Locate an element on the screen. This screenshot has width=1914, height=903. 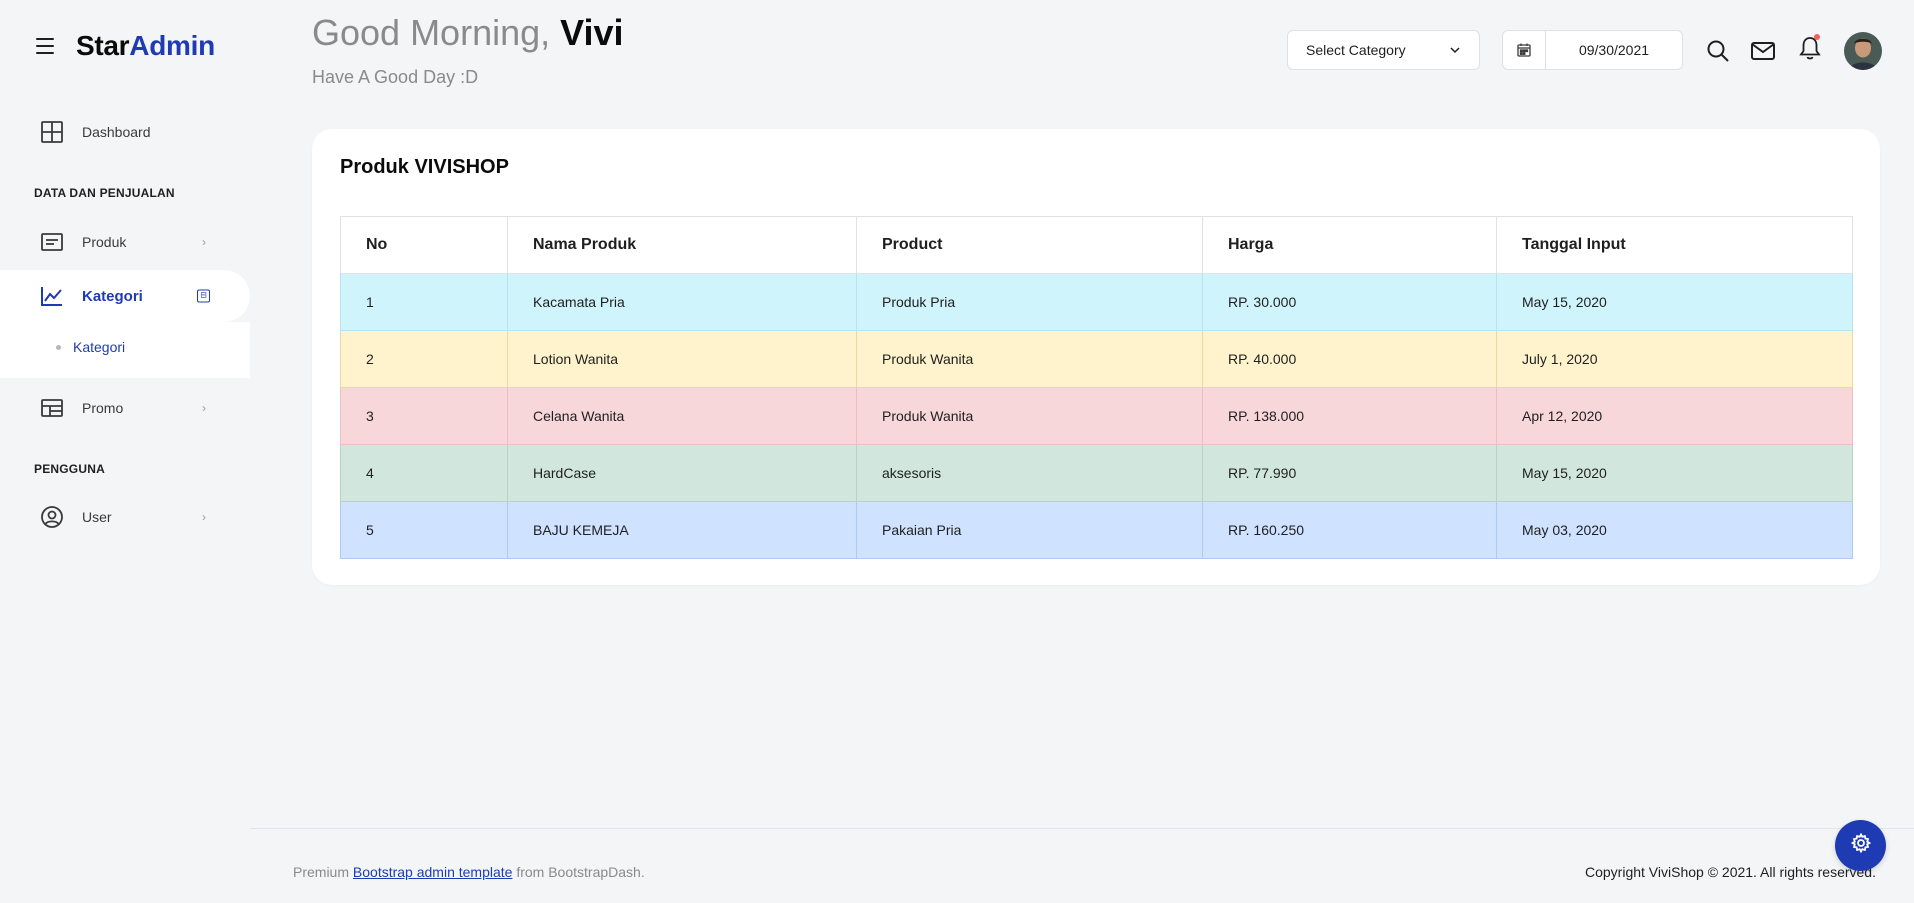
cell-no: 1 is located at coordinates (424, 302).